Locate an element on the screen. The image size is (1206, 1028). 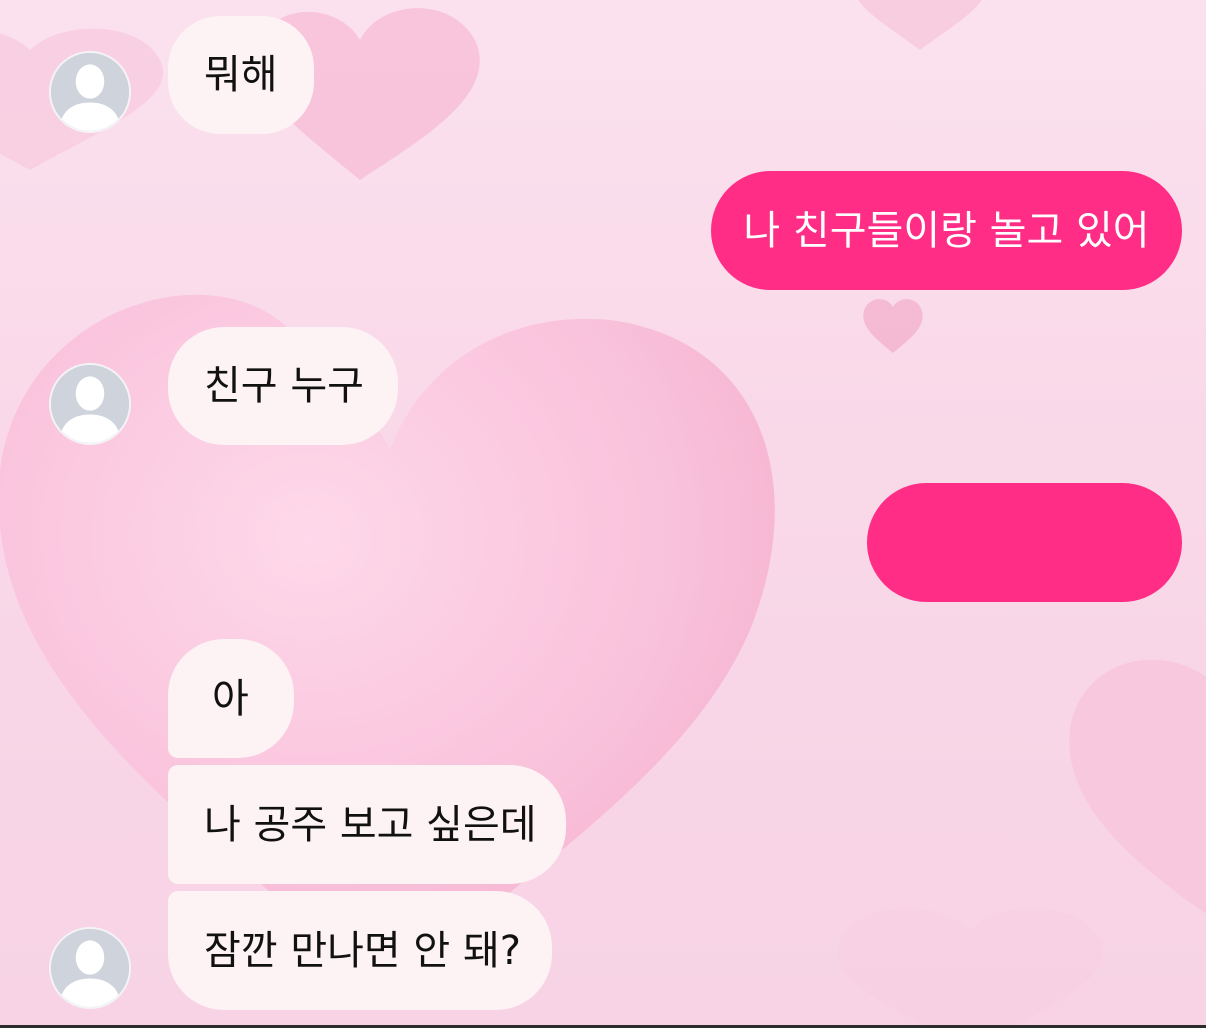
message-text: 아 is located at coordinates (230, 698).